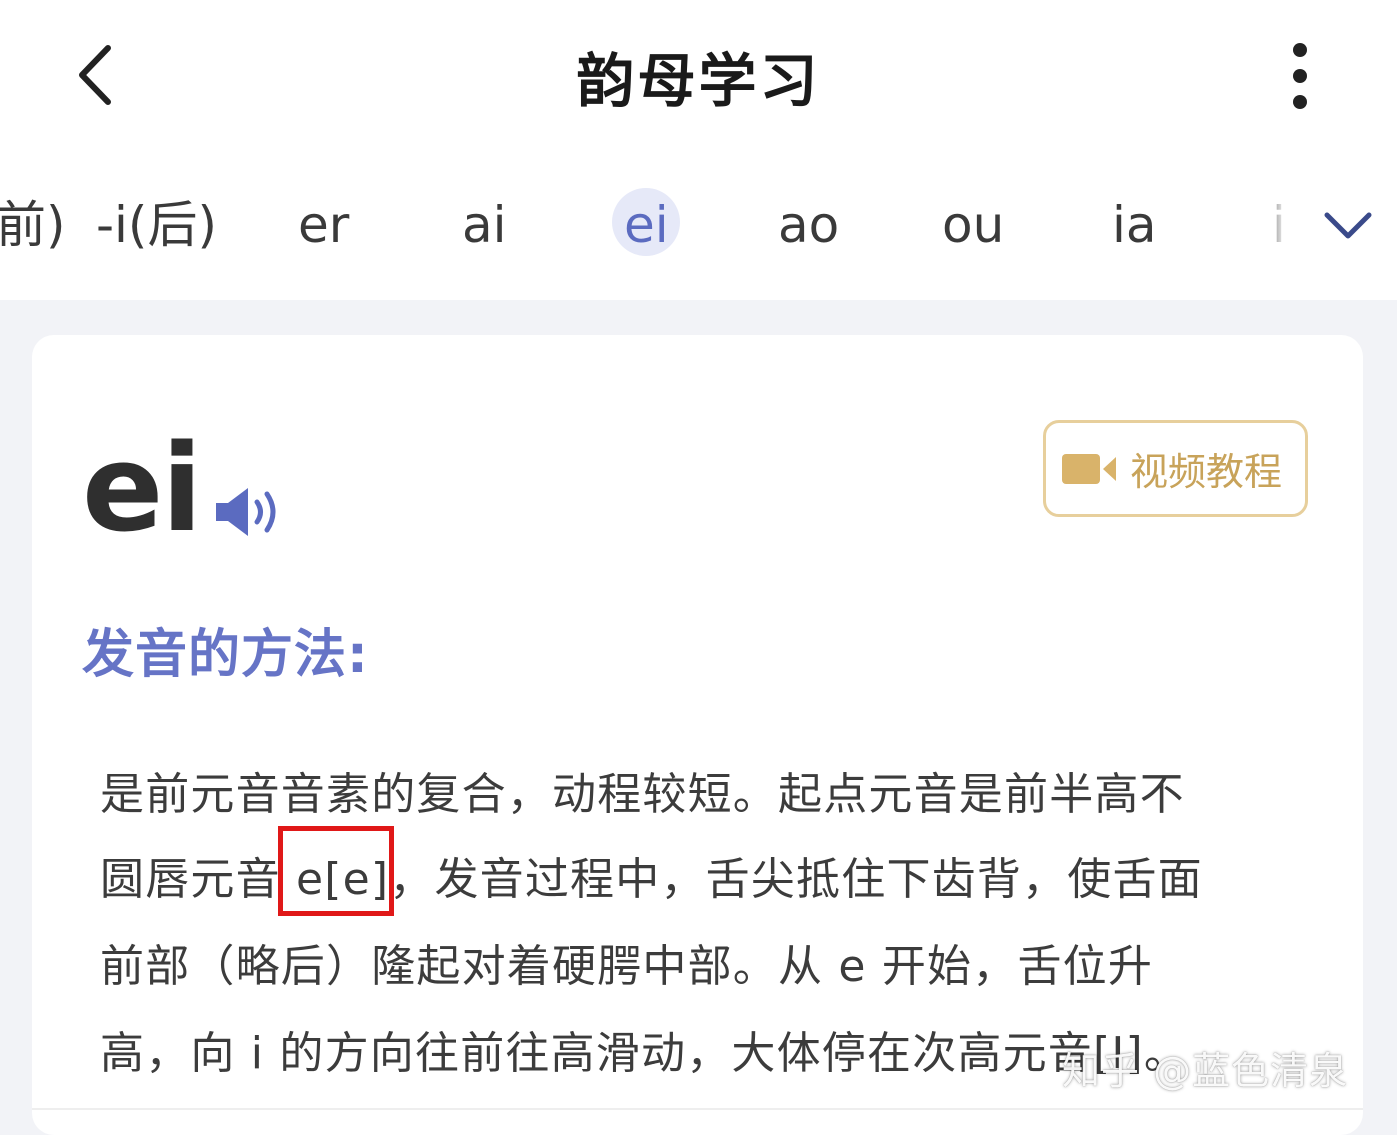 This screenshot has height=1135, width=1397. I want to click on page-title: 韵母学习, so click(698, 81).